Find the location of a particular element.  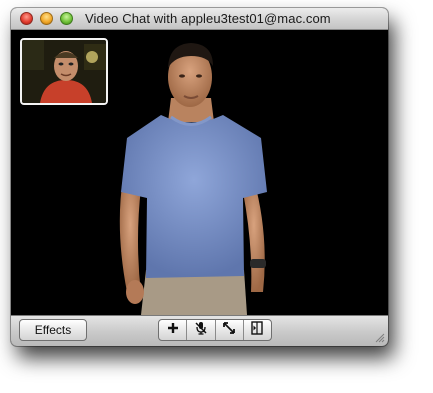

self-view-preview is located at coordinates (64, 71).